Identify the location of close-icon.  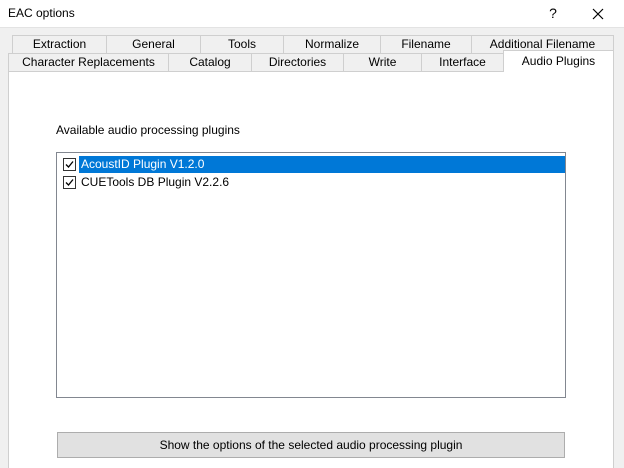
(598, 14).